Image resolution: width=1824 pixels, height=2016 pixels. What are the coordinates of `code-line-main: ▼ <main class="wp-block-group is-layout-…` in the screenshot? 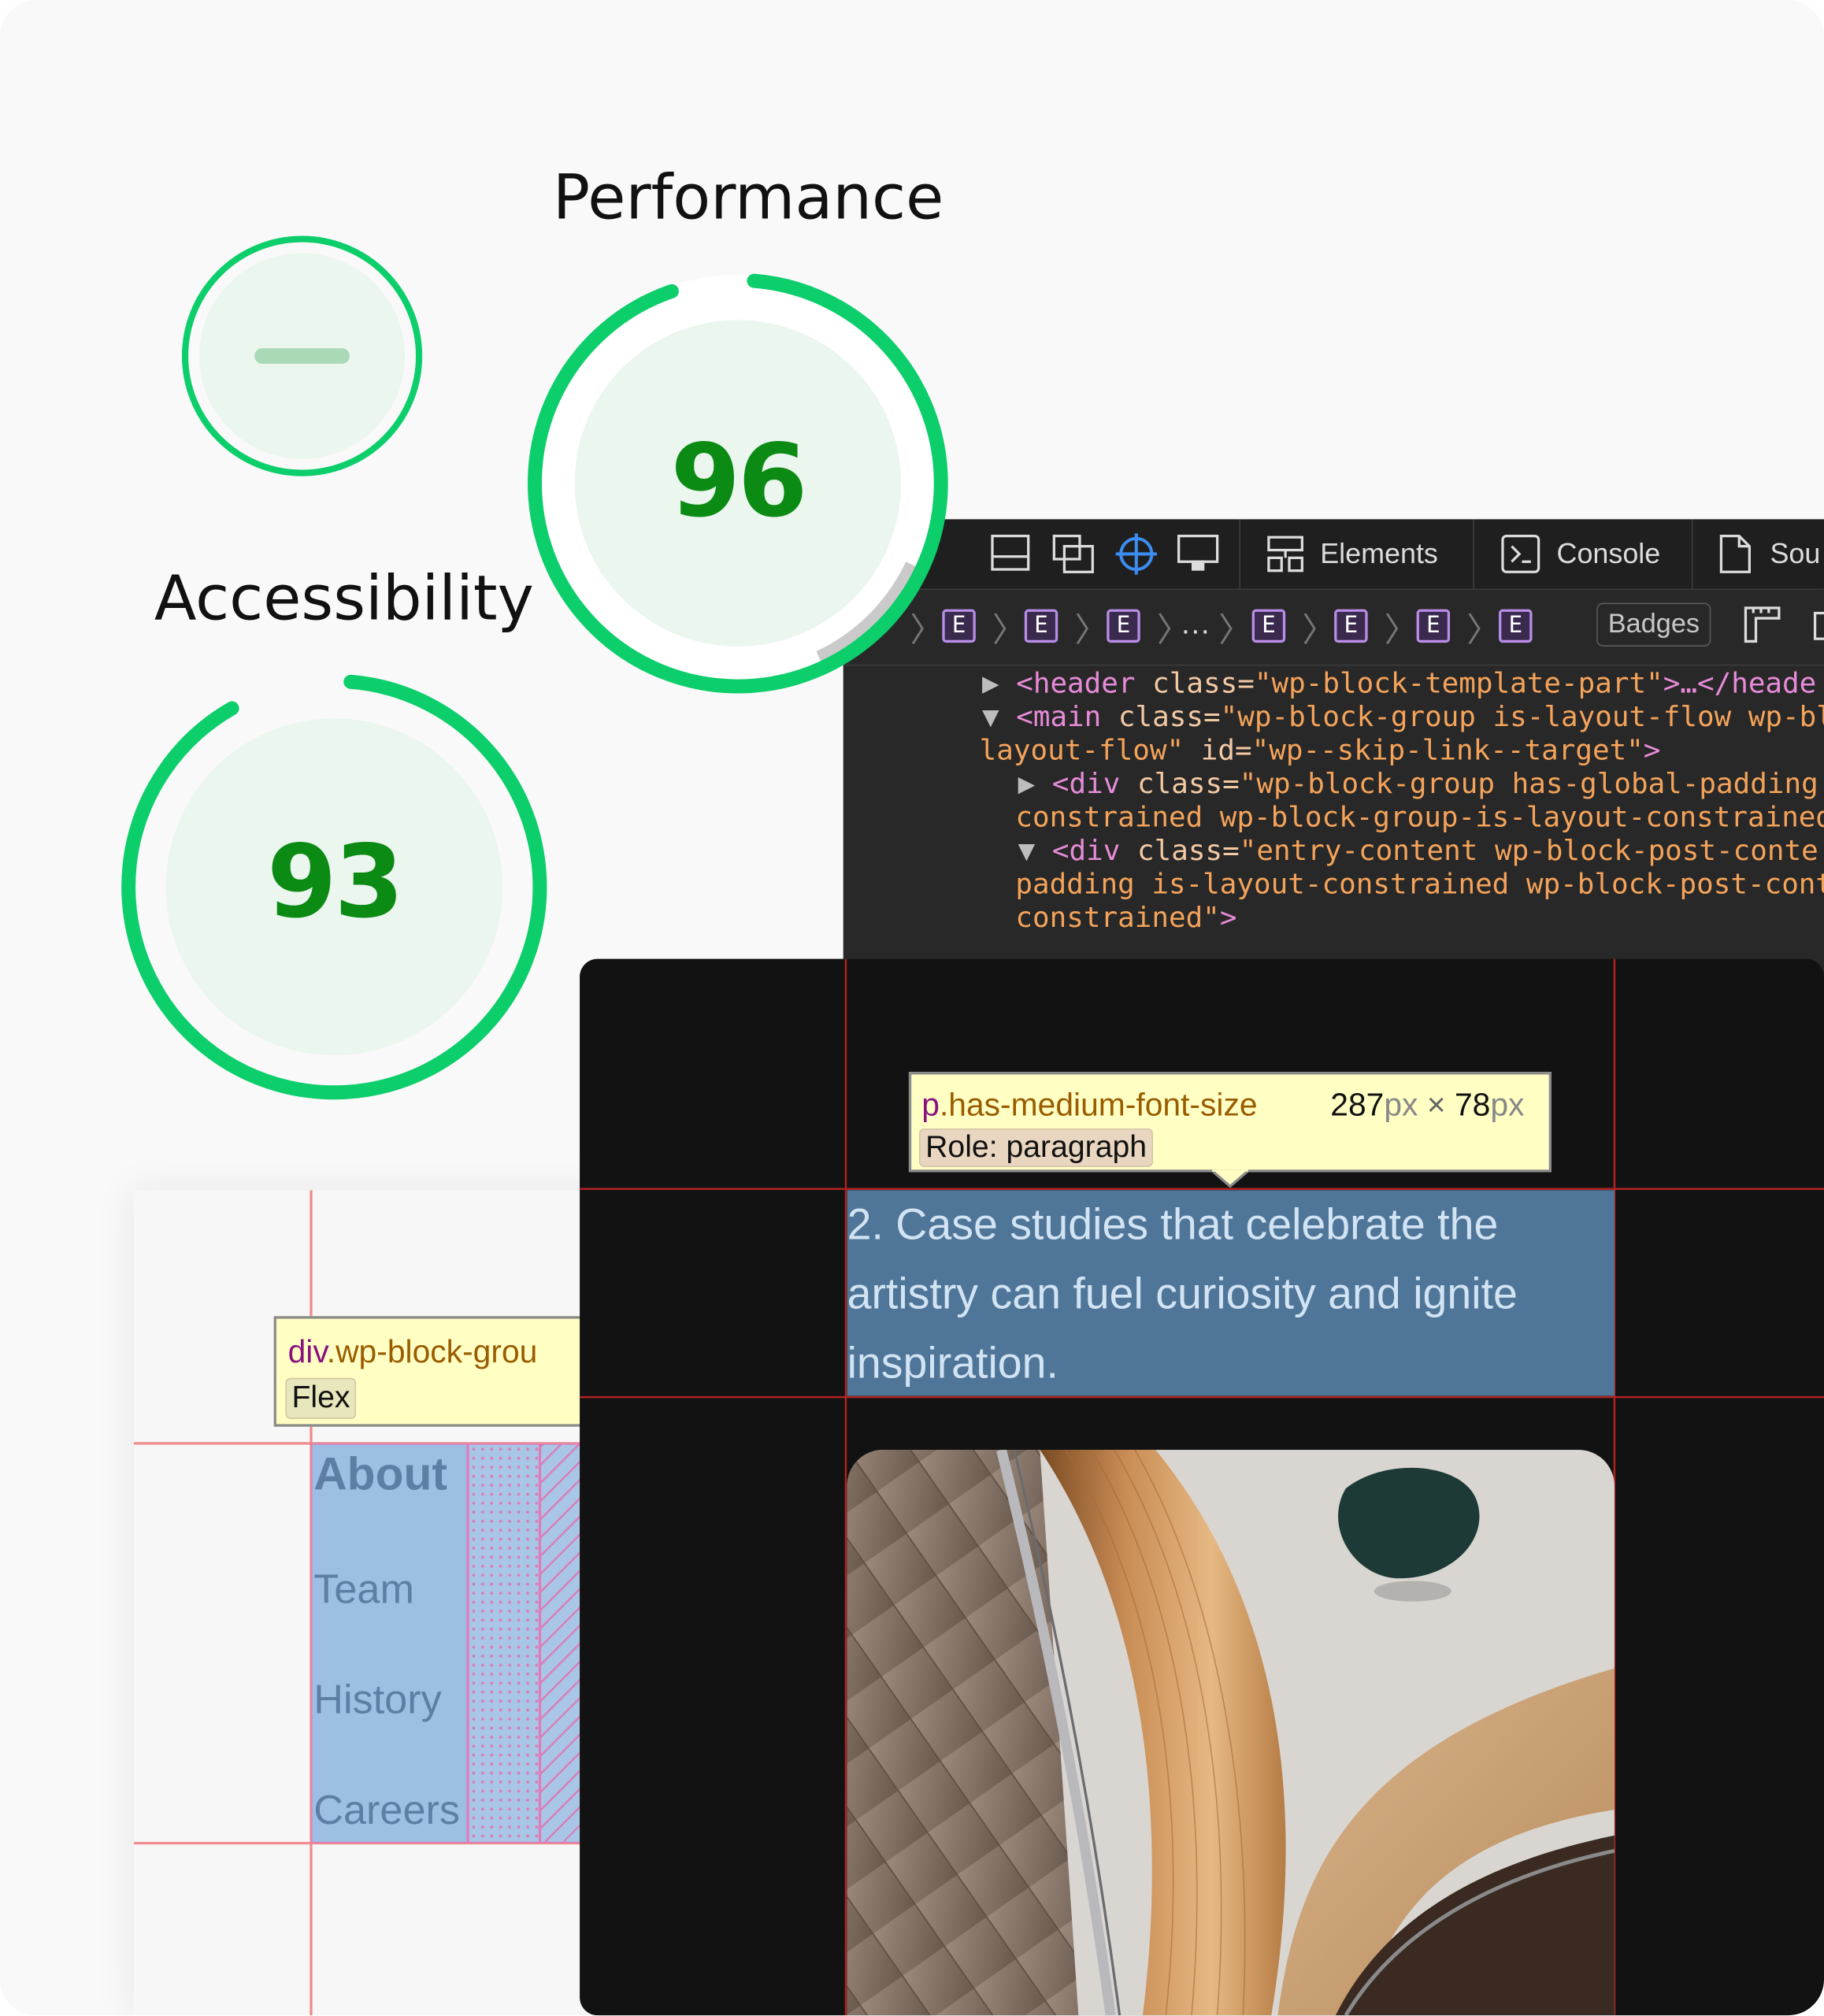 It's located at (1403, 718).